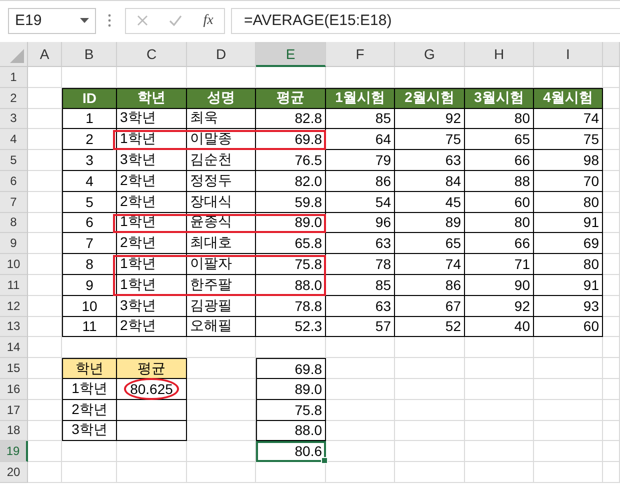  I want to click on column-header: B, so click(89, 54).